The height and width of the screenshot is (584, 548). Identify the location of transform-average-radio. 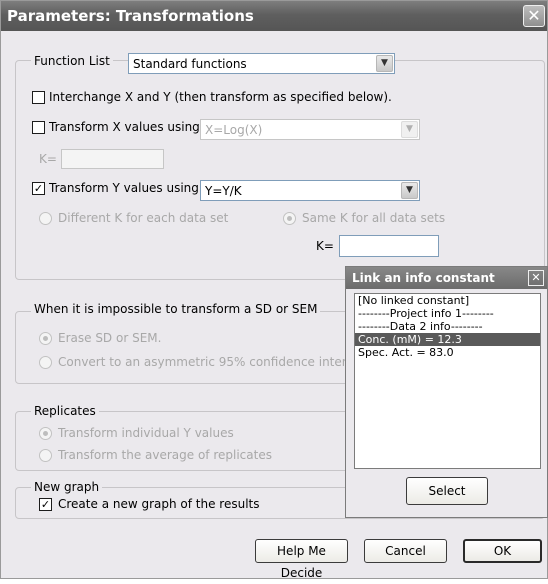
(45, 455).